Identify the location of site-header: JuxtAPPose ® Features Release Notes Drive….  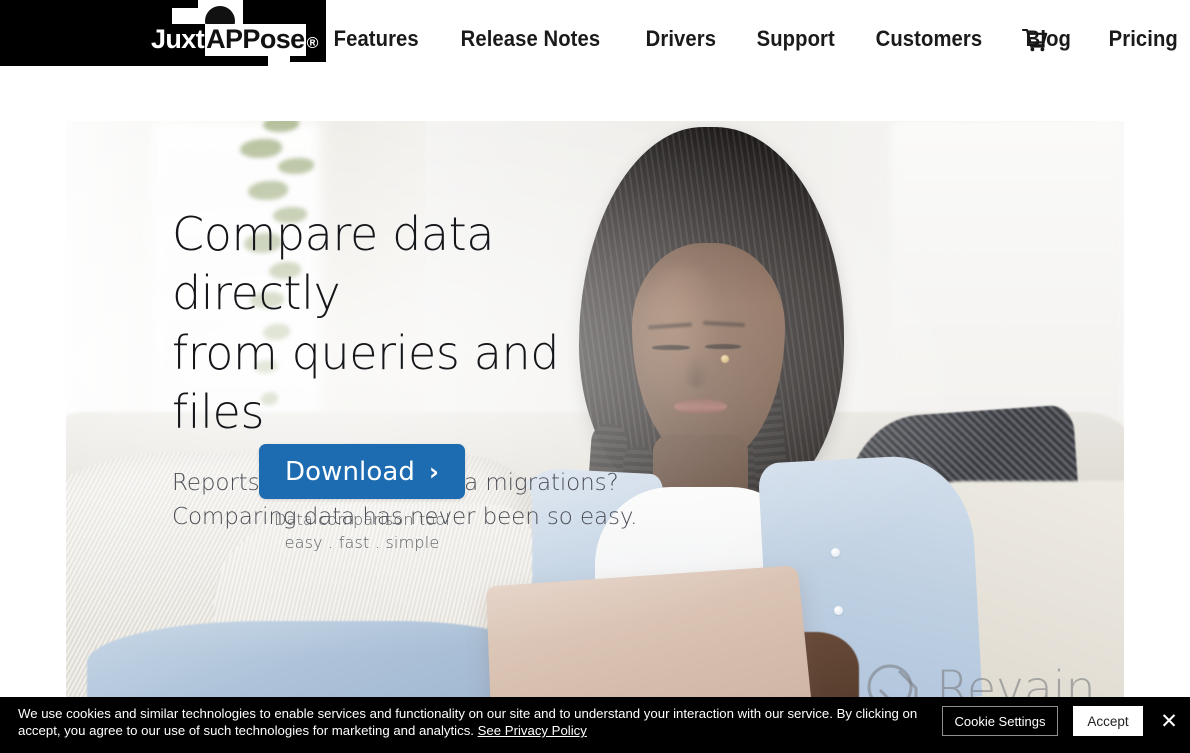
(595, 40).